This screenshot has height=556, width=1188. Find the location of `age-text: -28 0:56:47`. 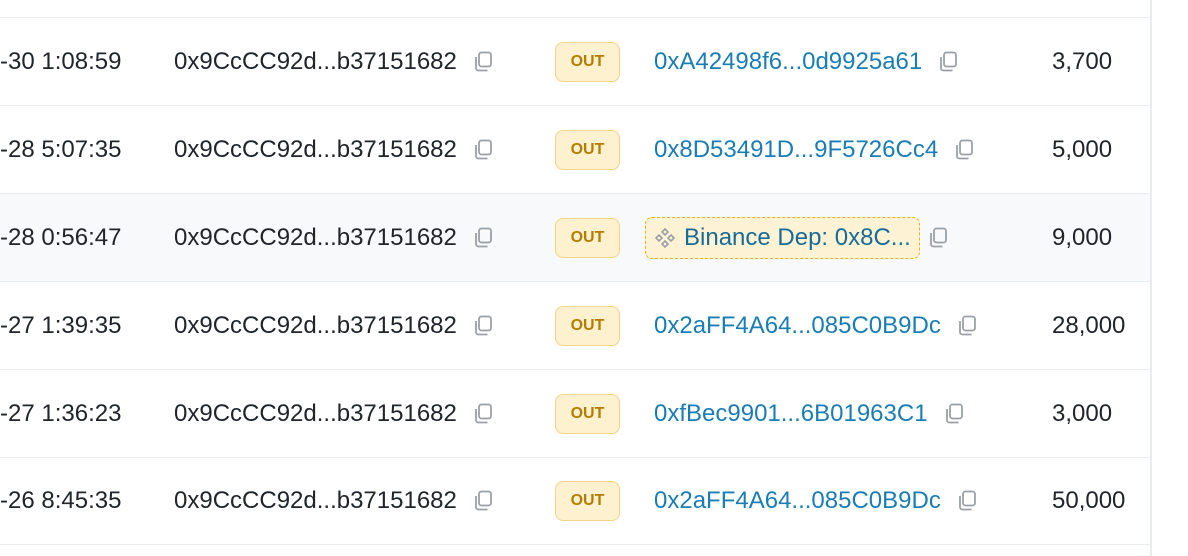

age-text: -28 0:56:47 is located at coordinates (61, 237).